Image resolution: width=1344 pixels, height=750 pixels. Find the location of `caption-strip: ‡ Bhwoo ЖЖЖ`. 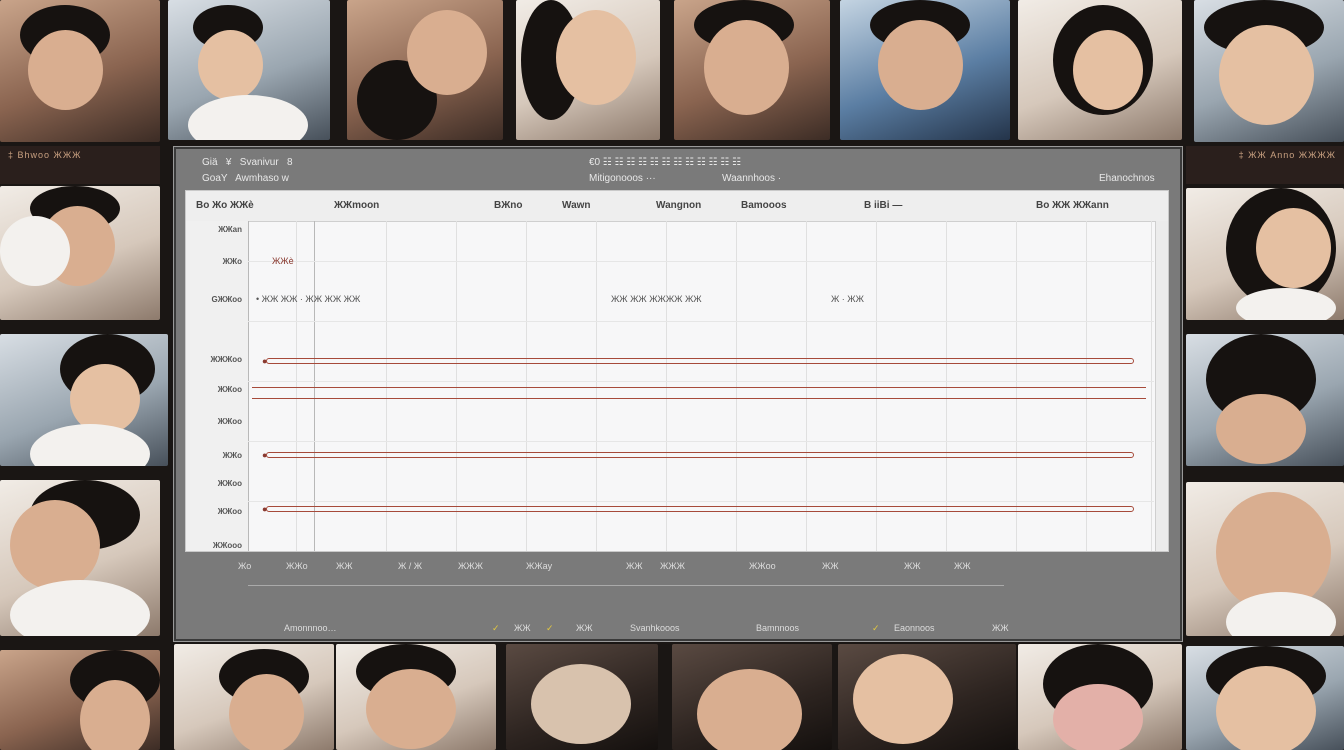

caption-strip: ‡ Bhwoo ЖЖЖ is located at coordinates (80, 165).